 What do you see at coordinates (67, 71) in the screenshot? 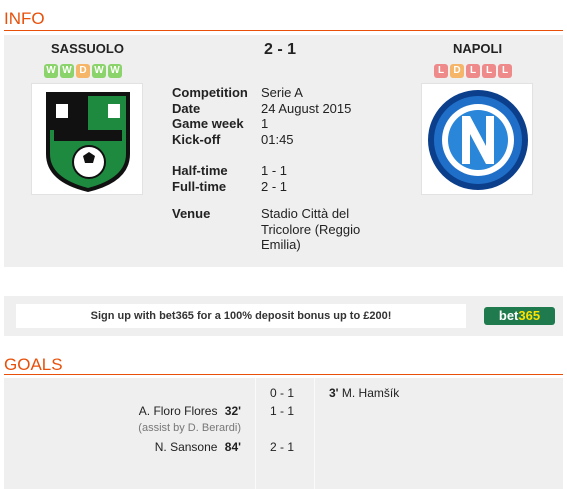
I see `home-form-2: W` at bounding box center [67, 71].